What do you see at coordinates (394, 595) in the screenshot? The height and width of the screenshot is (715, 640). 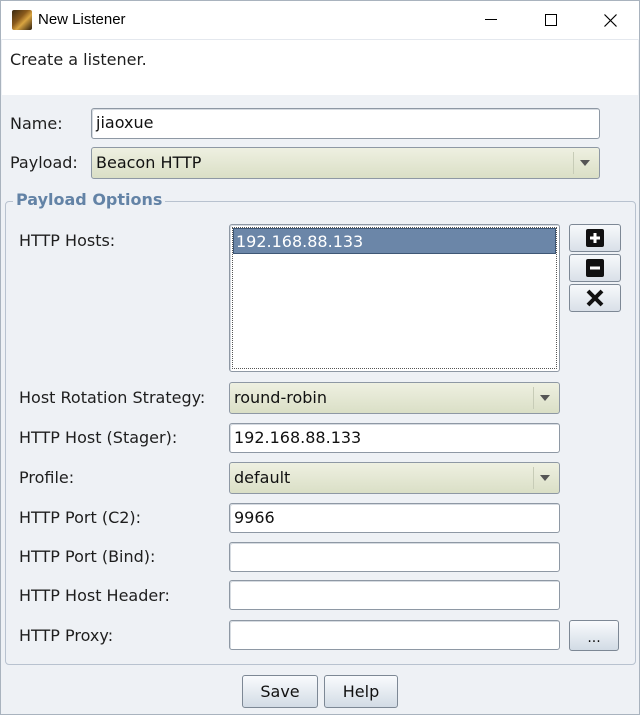 I see `host-header-input` at bounding box center [394, 595].